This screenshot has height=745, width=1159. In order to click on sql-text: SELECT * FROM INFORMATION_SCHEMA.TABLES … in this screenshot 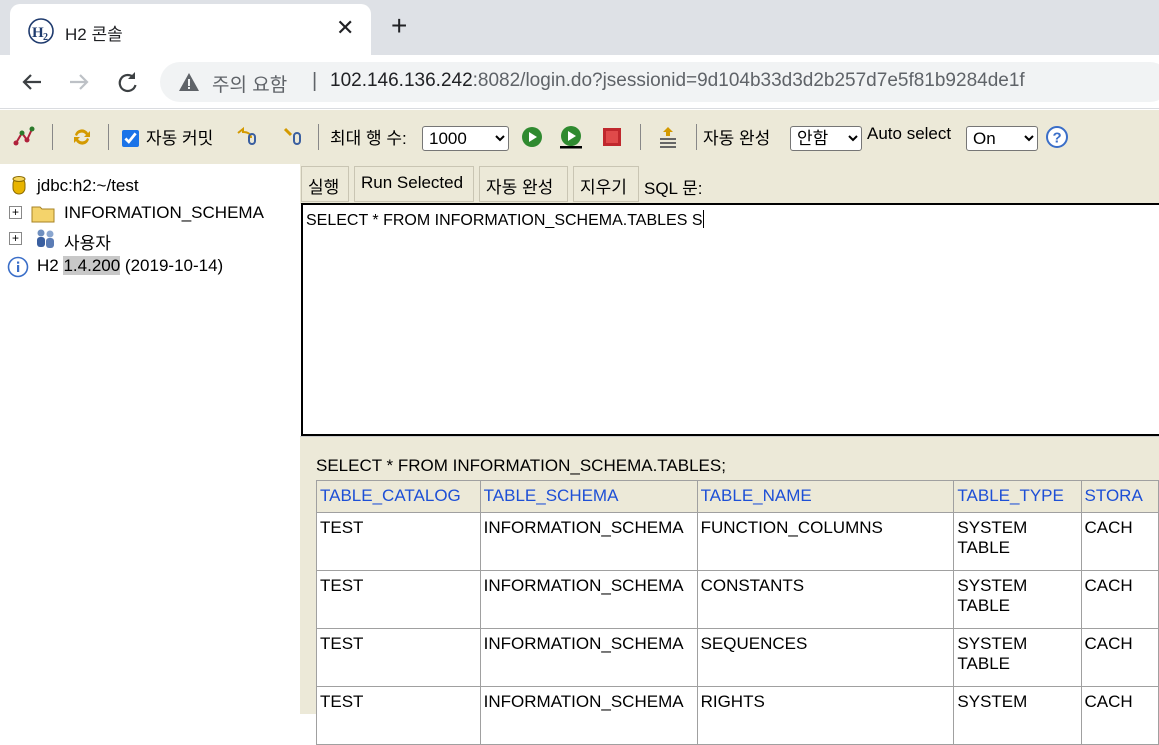, I will do `click(504, 220)`.